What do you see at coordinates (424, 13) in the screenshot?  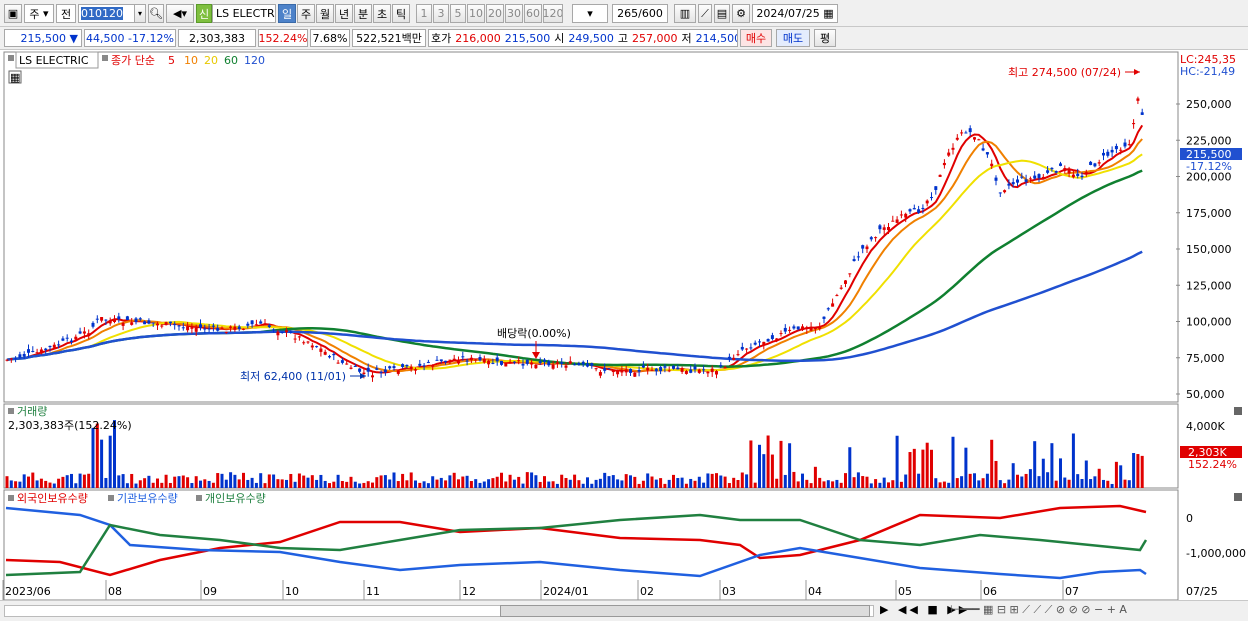 I see `interval-button-1: 1` at bounding box center [424, 13].